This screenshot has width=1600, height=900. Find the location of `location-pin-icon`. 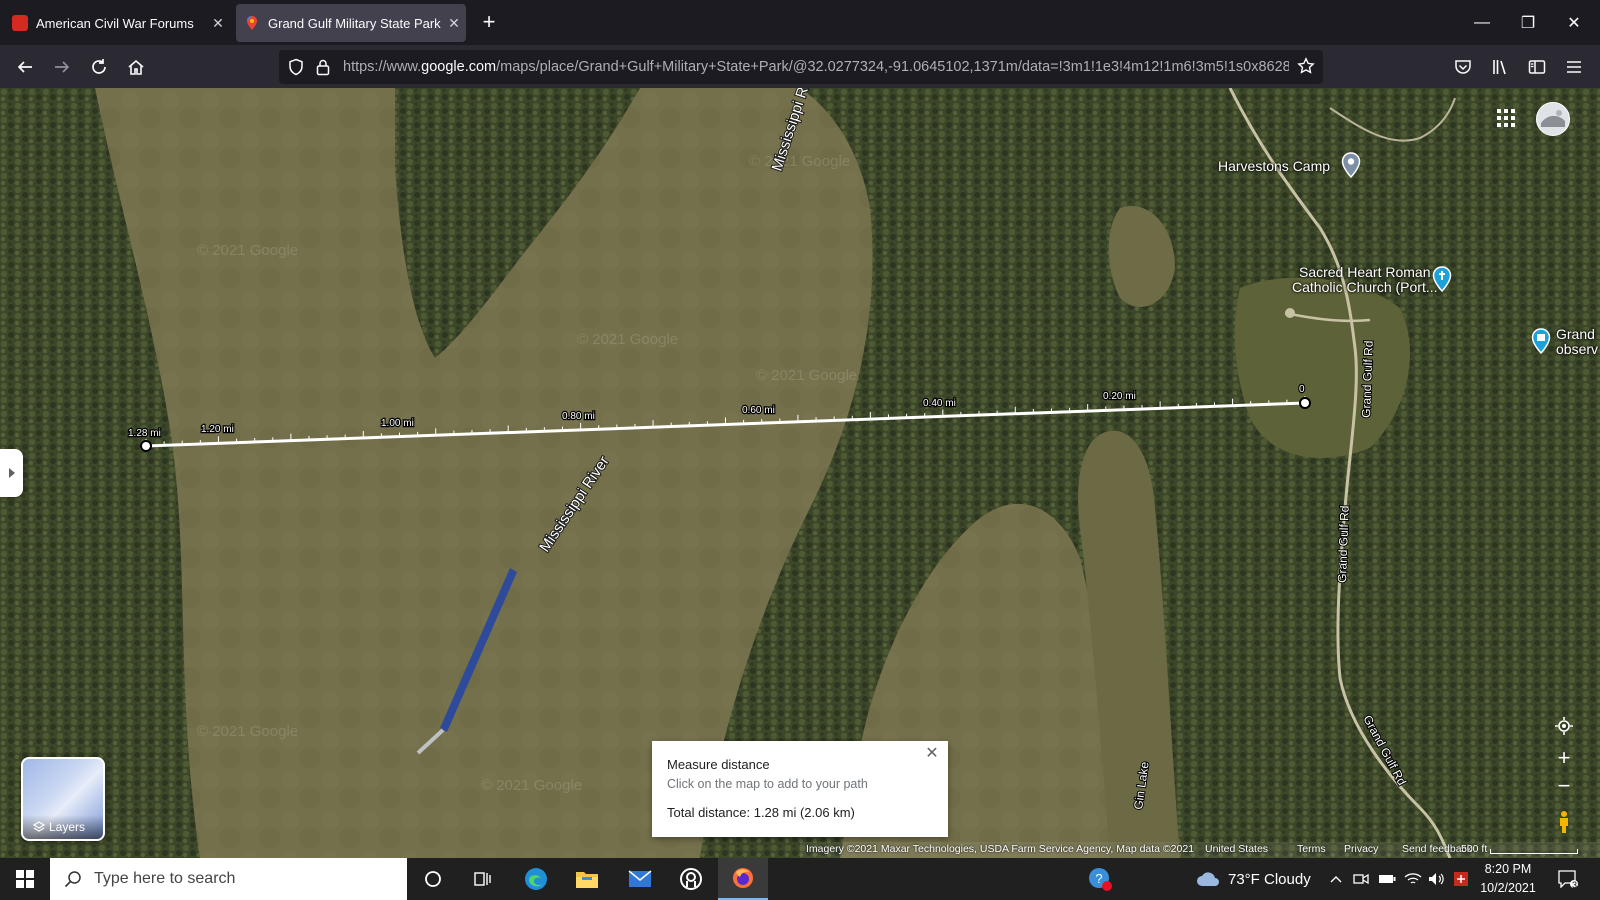

location-pin-icon is located at coordinates (1351, 167).